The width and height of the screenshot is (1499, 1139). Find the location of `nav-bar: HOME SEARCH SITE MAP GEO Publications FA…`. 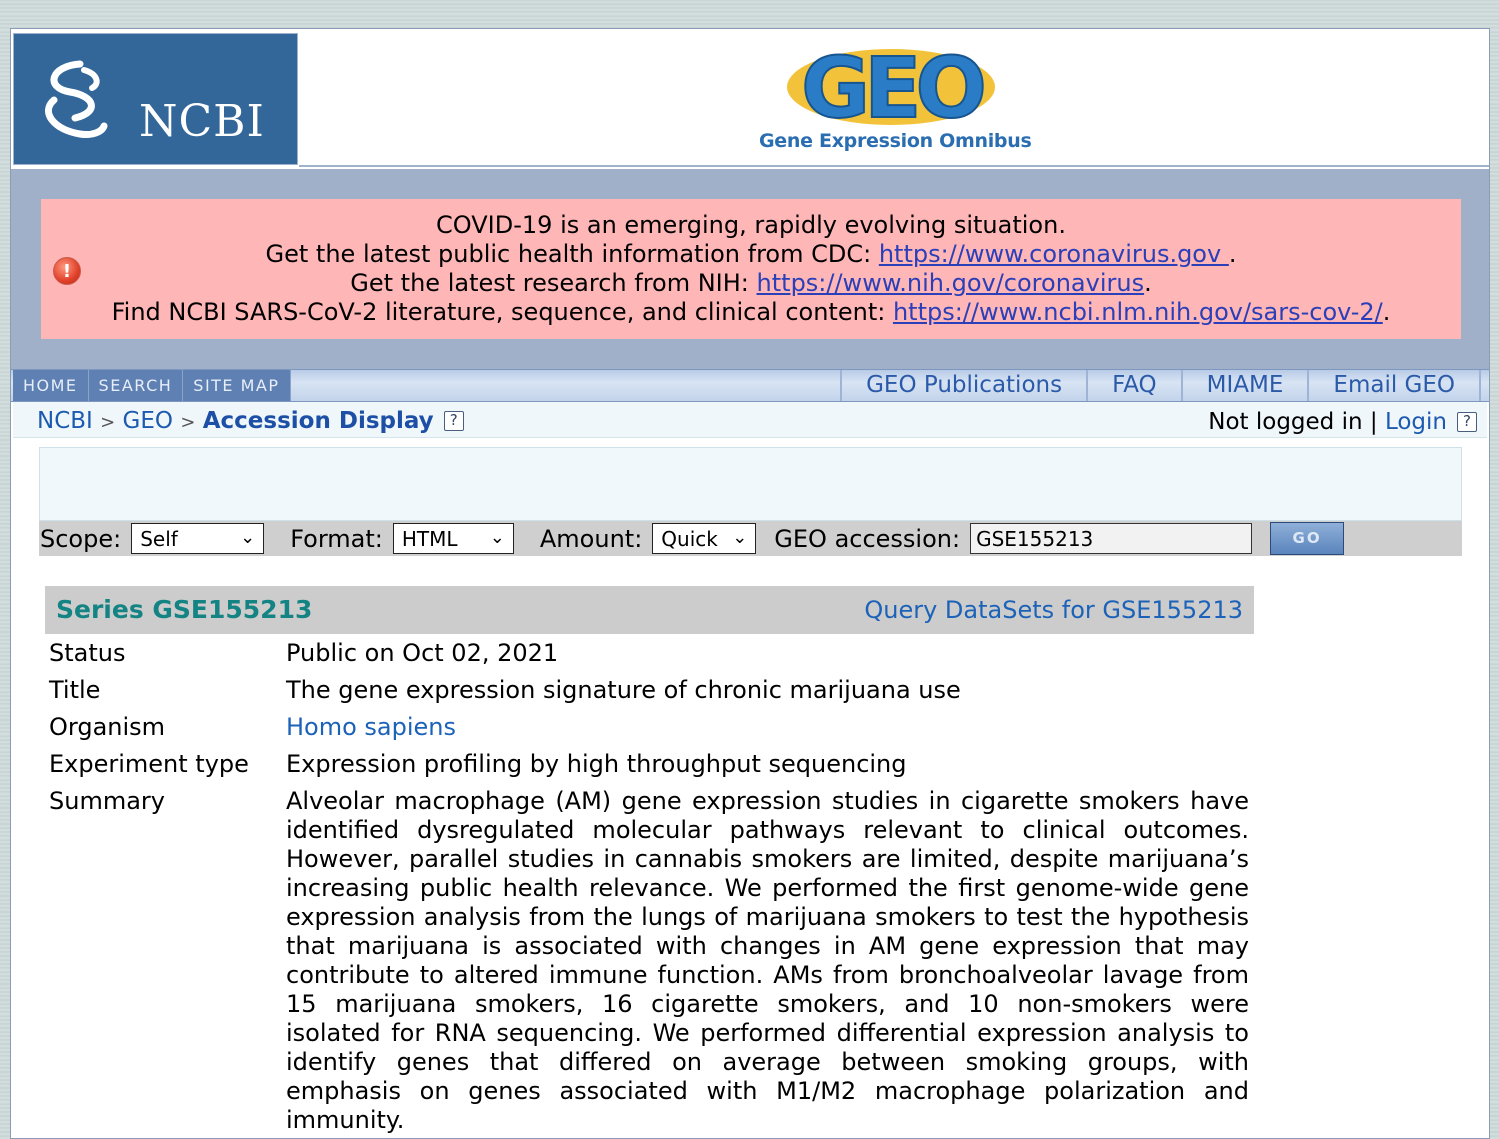

nav-bar: HOME SEARCH SITE MAP GEO Publications FA… is located at coordinates (750, 385).